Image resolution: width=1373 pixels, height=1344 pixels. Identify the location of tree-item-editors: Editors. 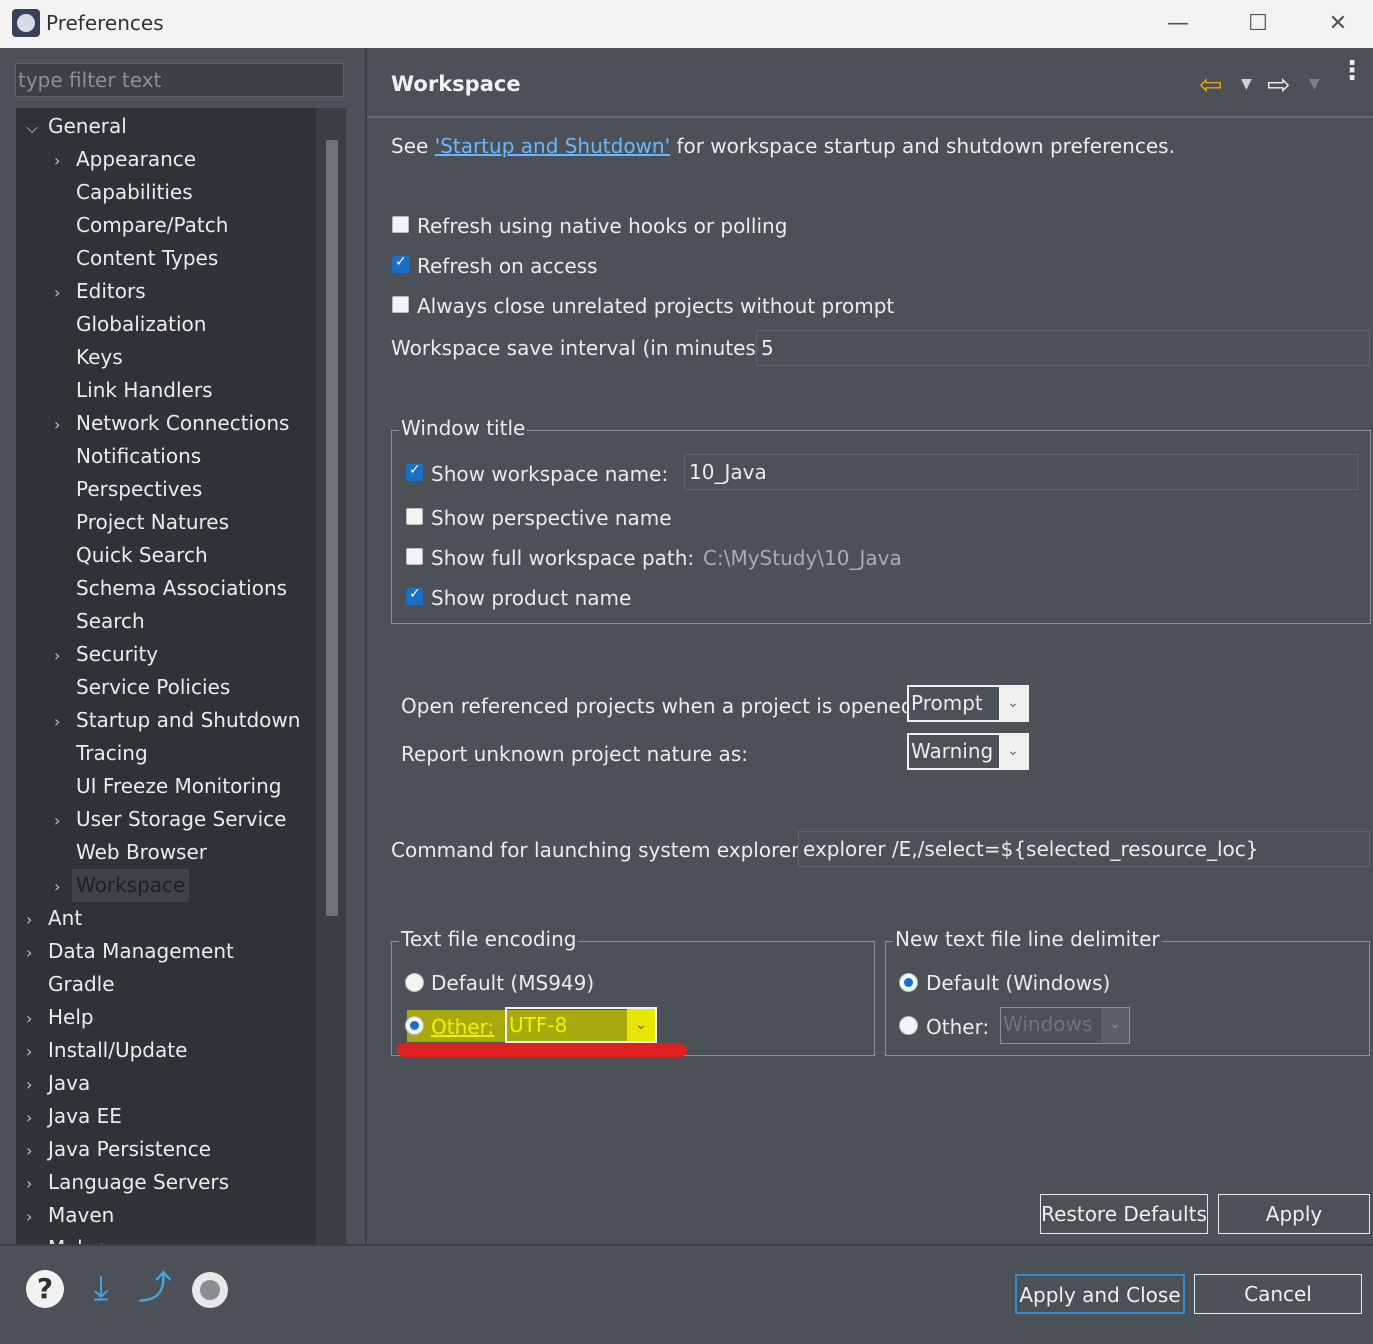
(111, 291).